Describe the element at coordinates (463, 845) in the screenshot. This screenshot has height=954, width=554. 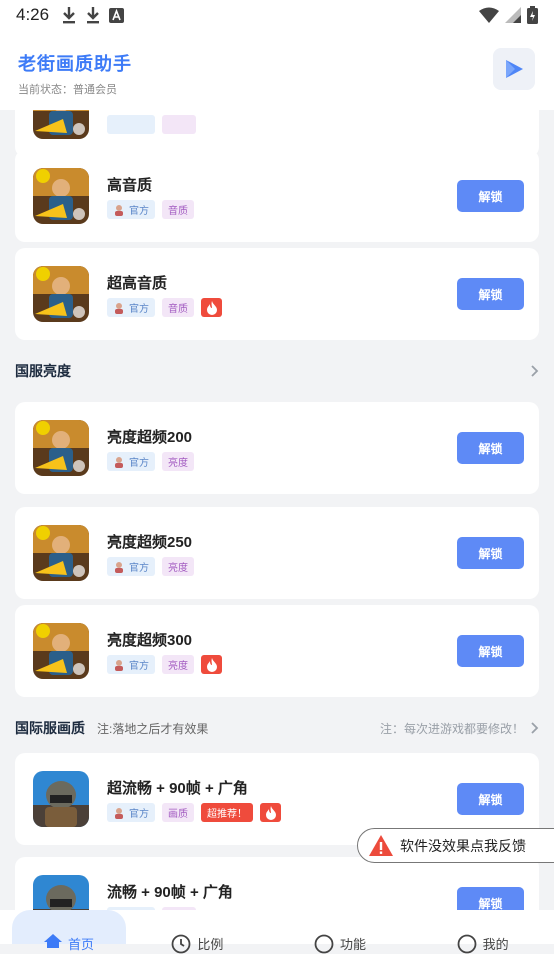
I see `feedback-label: 软件没效果点我反馈` at that location.